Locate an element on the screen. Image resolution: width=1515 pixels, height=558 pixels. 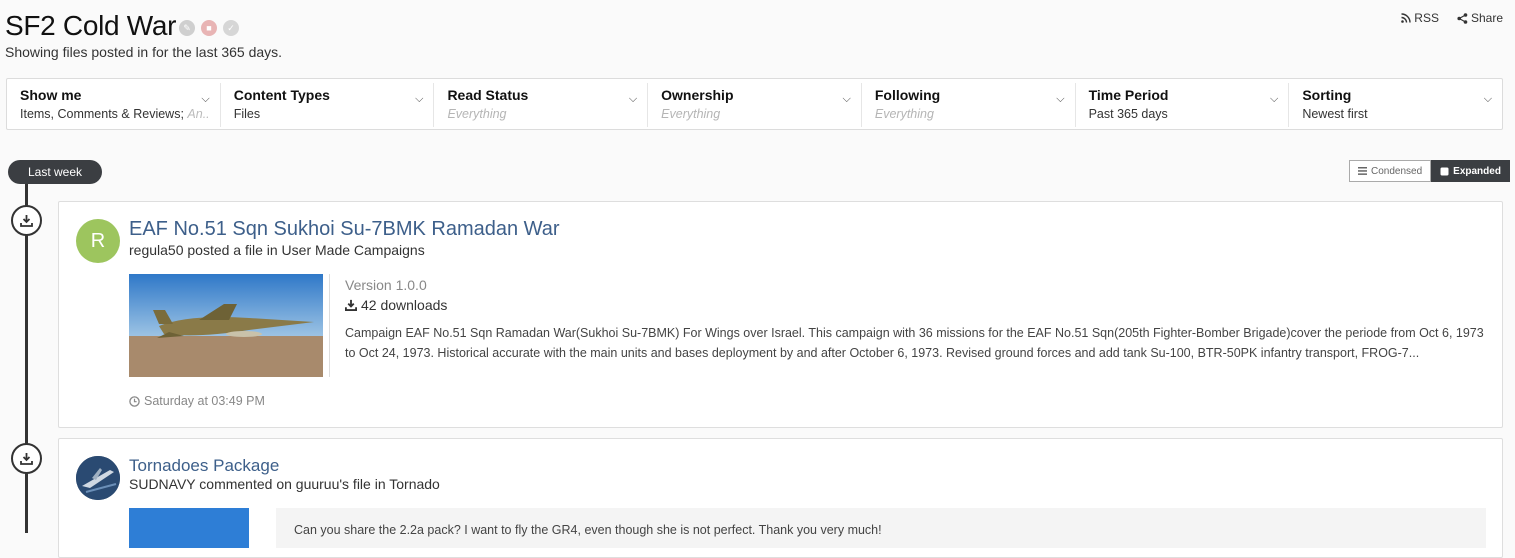
rss-icon is located at coordinates (1406, 18).